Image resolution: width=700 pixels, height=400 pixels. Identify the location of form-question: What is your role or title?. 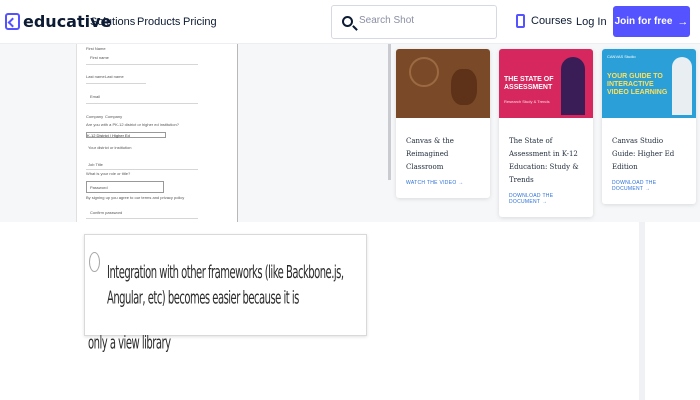
(108, 173).